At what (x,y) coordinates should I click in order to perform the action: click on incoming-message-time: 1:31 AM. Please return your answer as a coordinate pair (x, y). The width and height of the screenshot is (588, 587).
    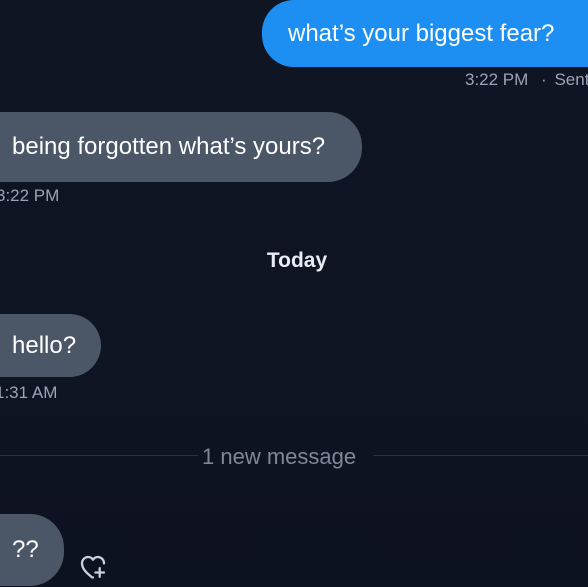
    Looking at the image, I should click on (29, 392).